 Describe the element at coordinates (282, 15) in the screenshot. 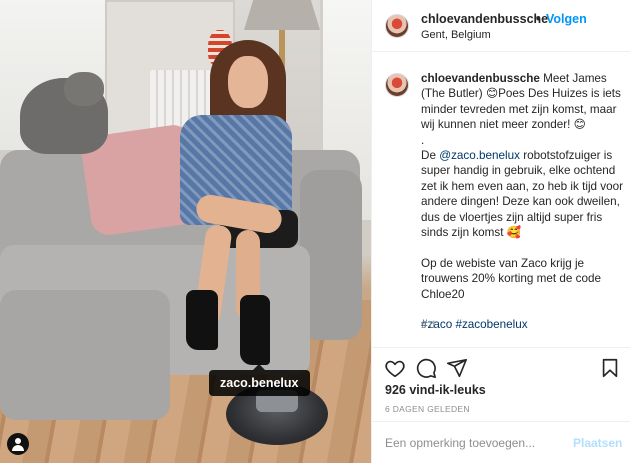

I see `lamp-shade` at that location.